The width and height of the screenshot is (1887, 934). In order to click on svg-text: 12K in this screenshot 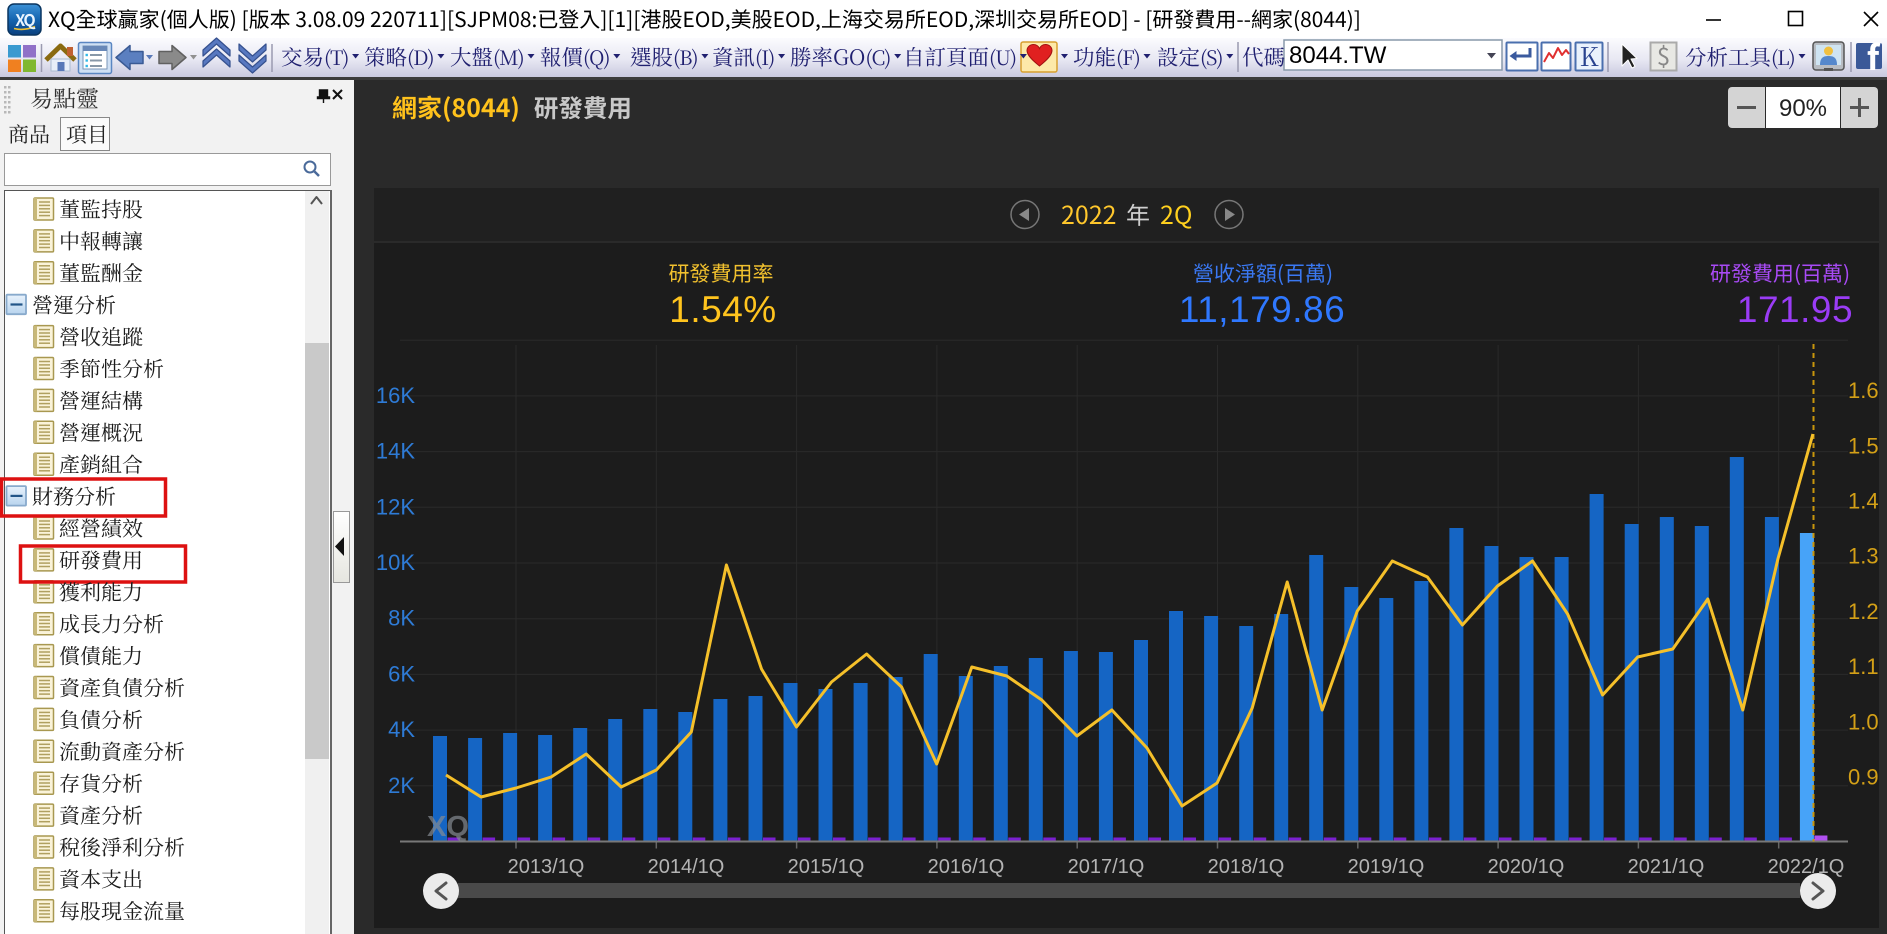, I will do `click(395, 506)`.